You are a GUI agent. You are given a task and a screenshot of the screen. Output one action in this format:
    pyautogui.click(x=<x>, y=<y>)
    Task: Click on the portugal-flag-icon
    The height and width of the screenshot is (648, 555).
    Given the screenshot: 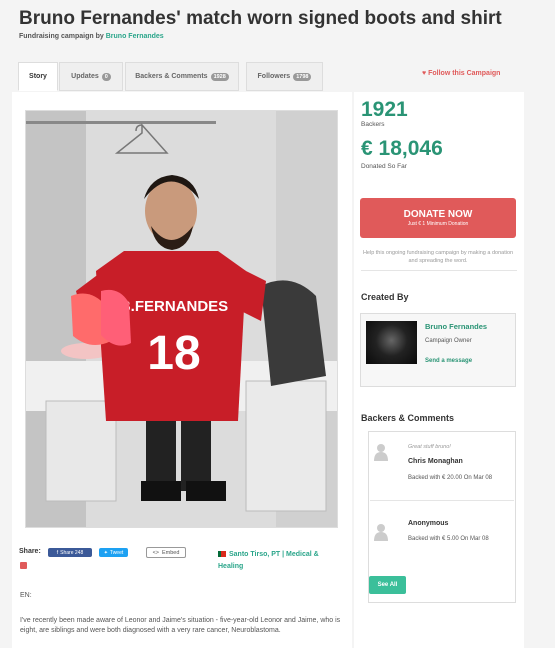 What is the action you would take?
    pyautogui.click(x=222, y=554)
    